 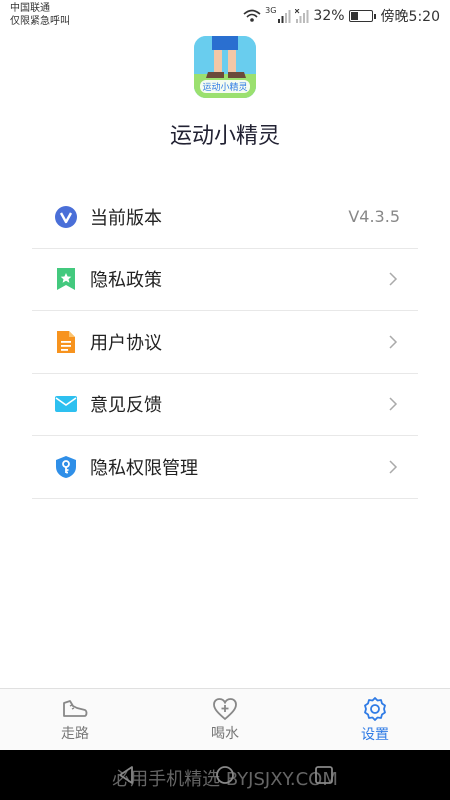 I want to click on gear-icon, so click(x=375, y=708).